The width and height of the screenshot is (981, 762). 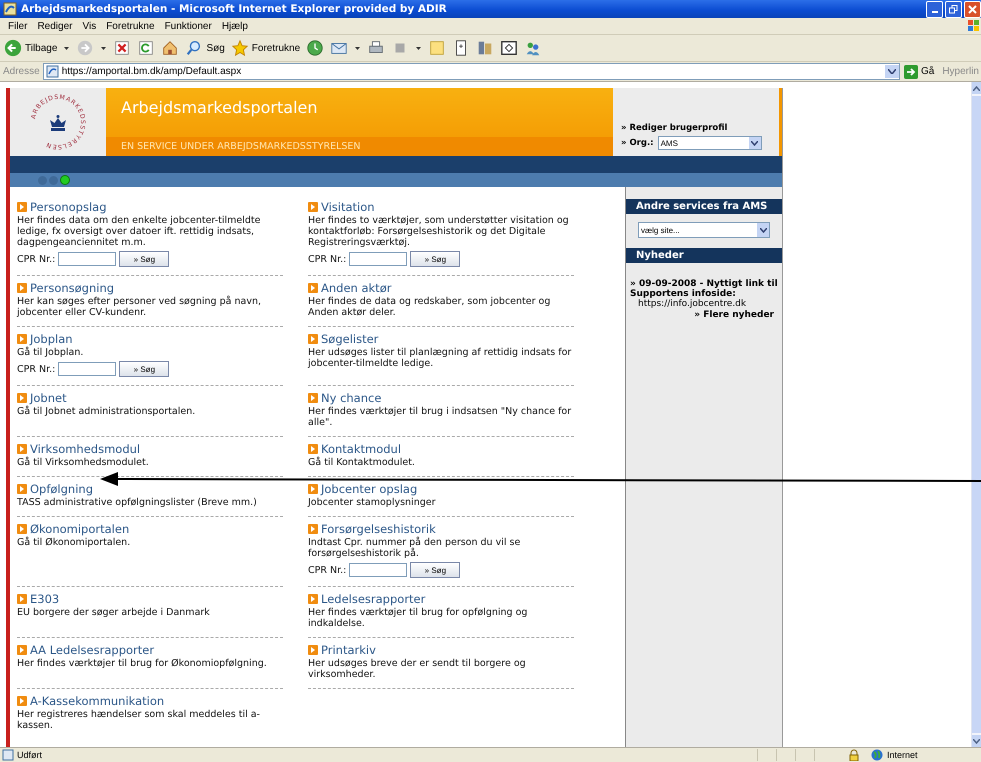 I want to click on section-description: Gå til Jobnet administrationsportalen., so click(x=106, y=411).